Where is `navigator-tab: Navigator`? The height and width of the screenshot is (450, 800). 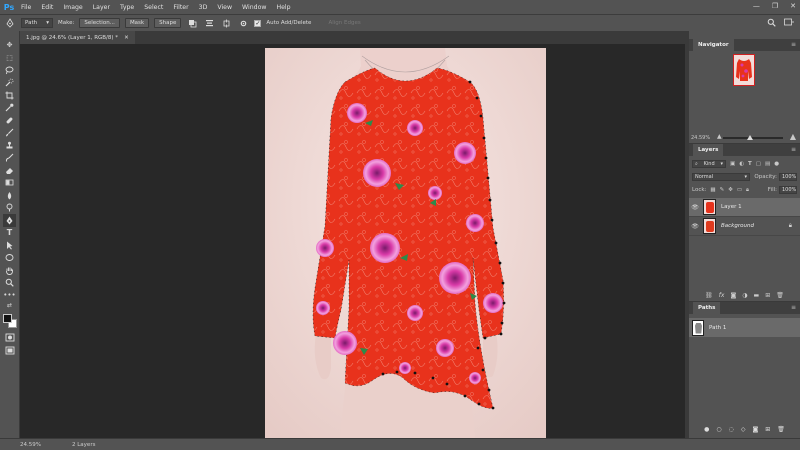
navigator-tab: Navigator is located at coordinates (713, 45).